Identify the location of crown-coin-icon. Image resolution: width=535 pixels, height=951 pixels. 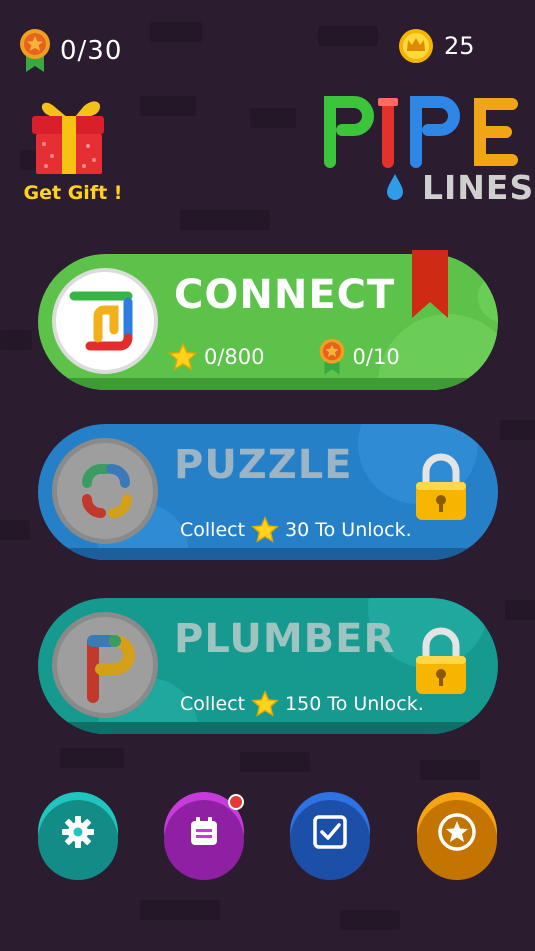
(416, 46).